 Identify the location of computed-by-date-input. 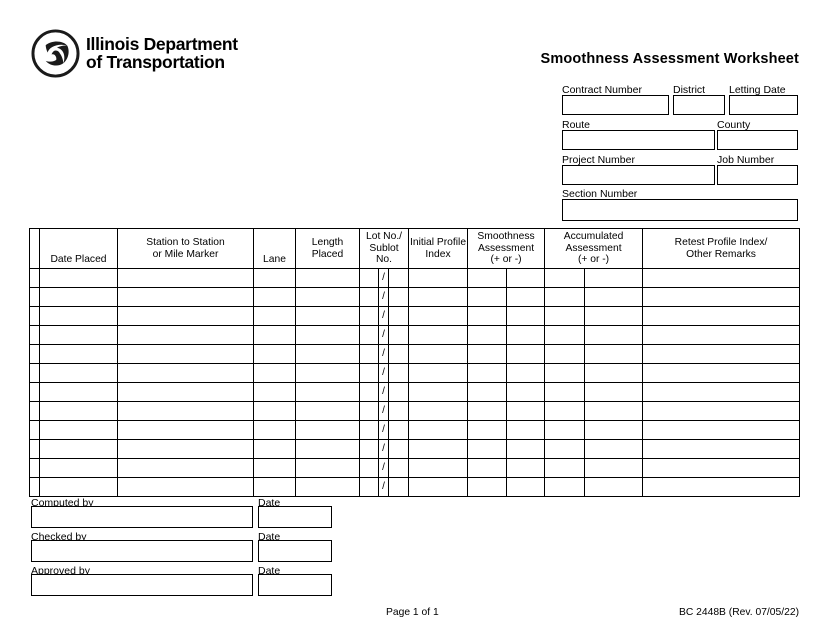
(295, 517).